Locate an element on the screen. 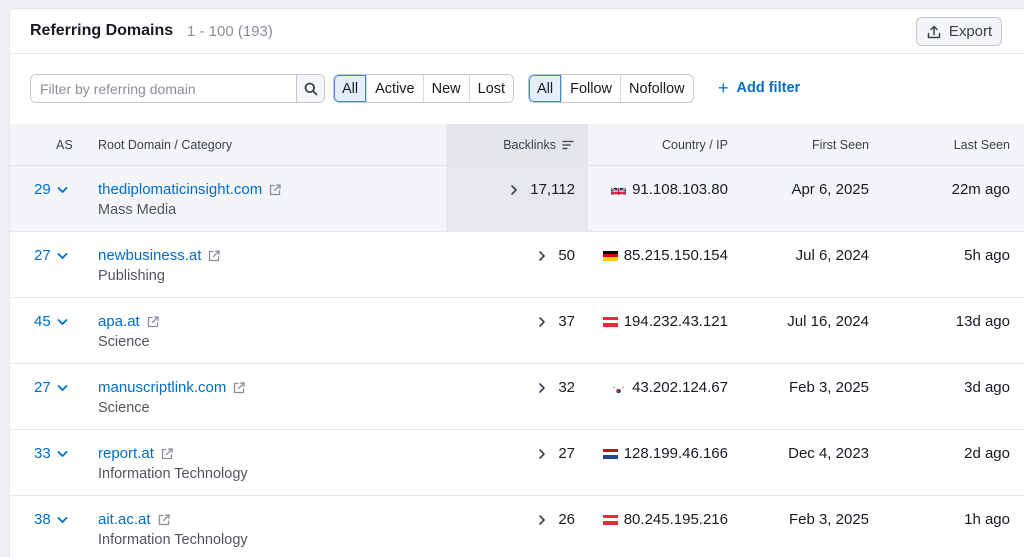  status-option-all: All is located at coordinates (350, 88).